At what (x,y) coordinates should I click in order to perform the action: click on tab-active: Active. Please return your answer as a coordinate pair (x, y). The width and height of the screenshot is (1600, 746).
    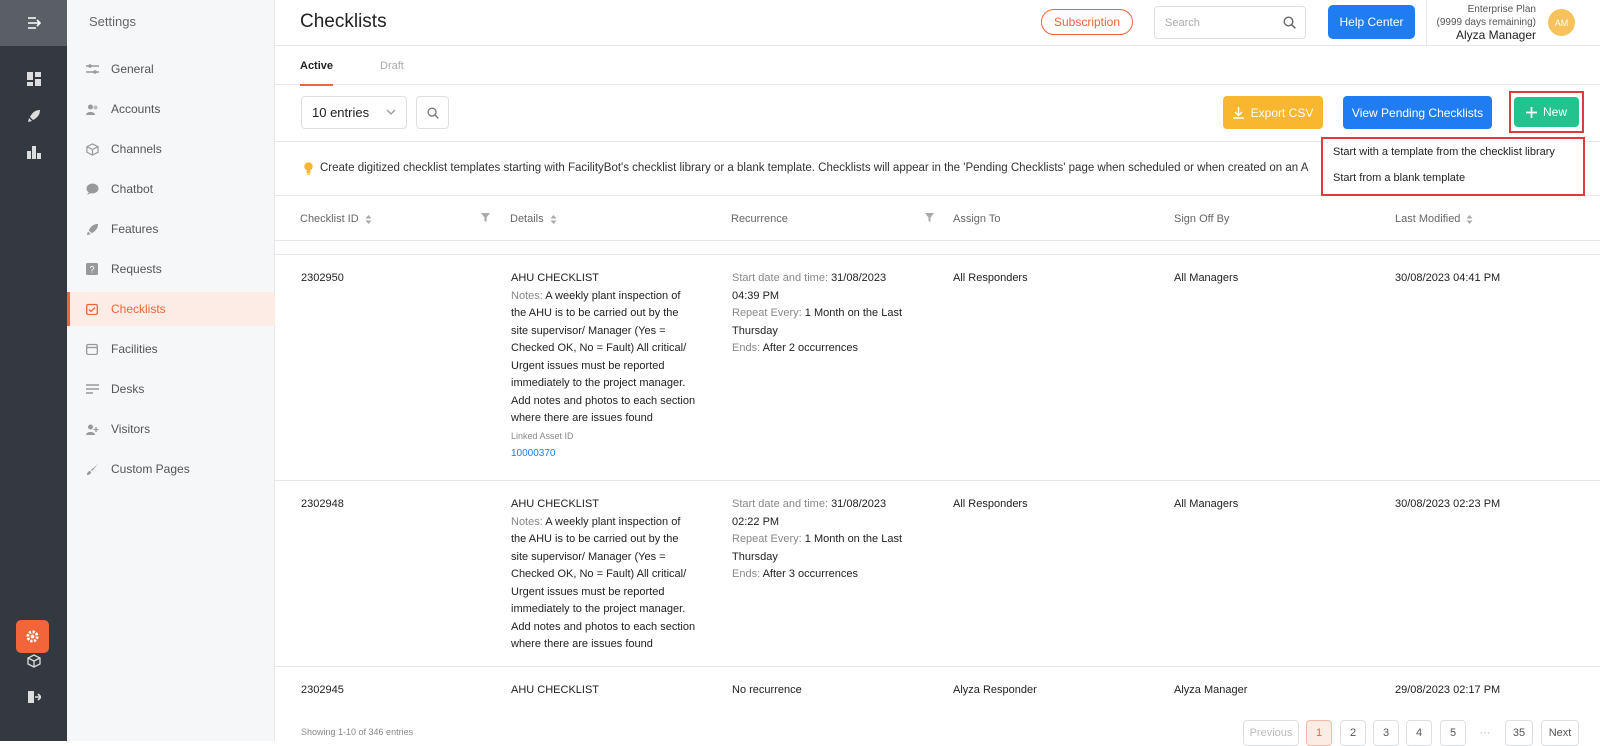
    Looking at the image, I should click on (317, 73).